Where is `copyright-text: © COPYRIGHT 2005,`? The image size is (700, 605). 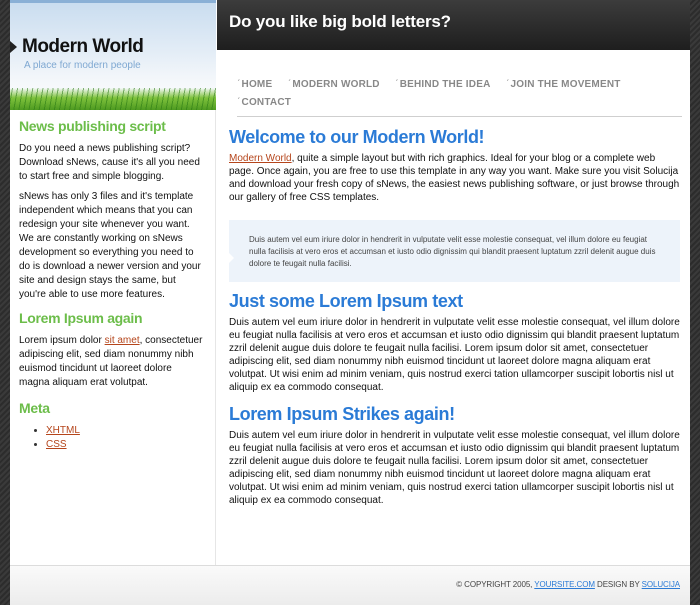
copyright-text: © COPYRIGHT 2005, is located at coordinates (495, 584).